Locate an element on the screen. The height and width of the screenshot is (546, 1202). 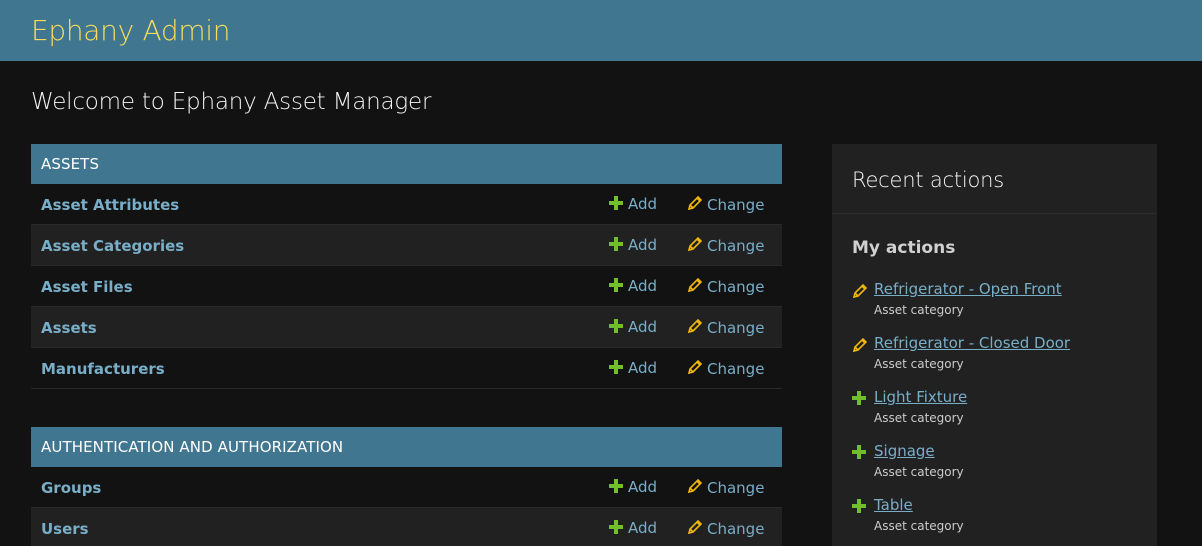
divider is located at coordinates (994, 213).